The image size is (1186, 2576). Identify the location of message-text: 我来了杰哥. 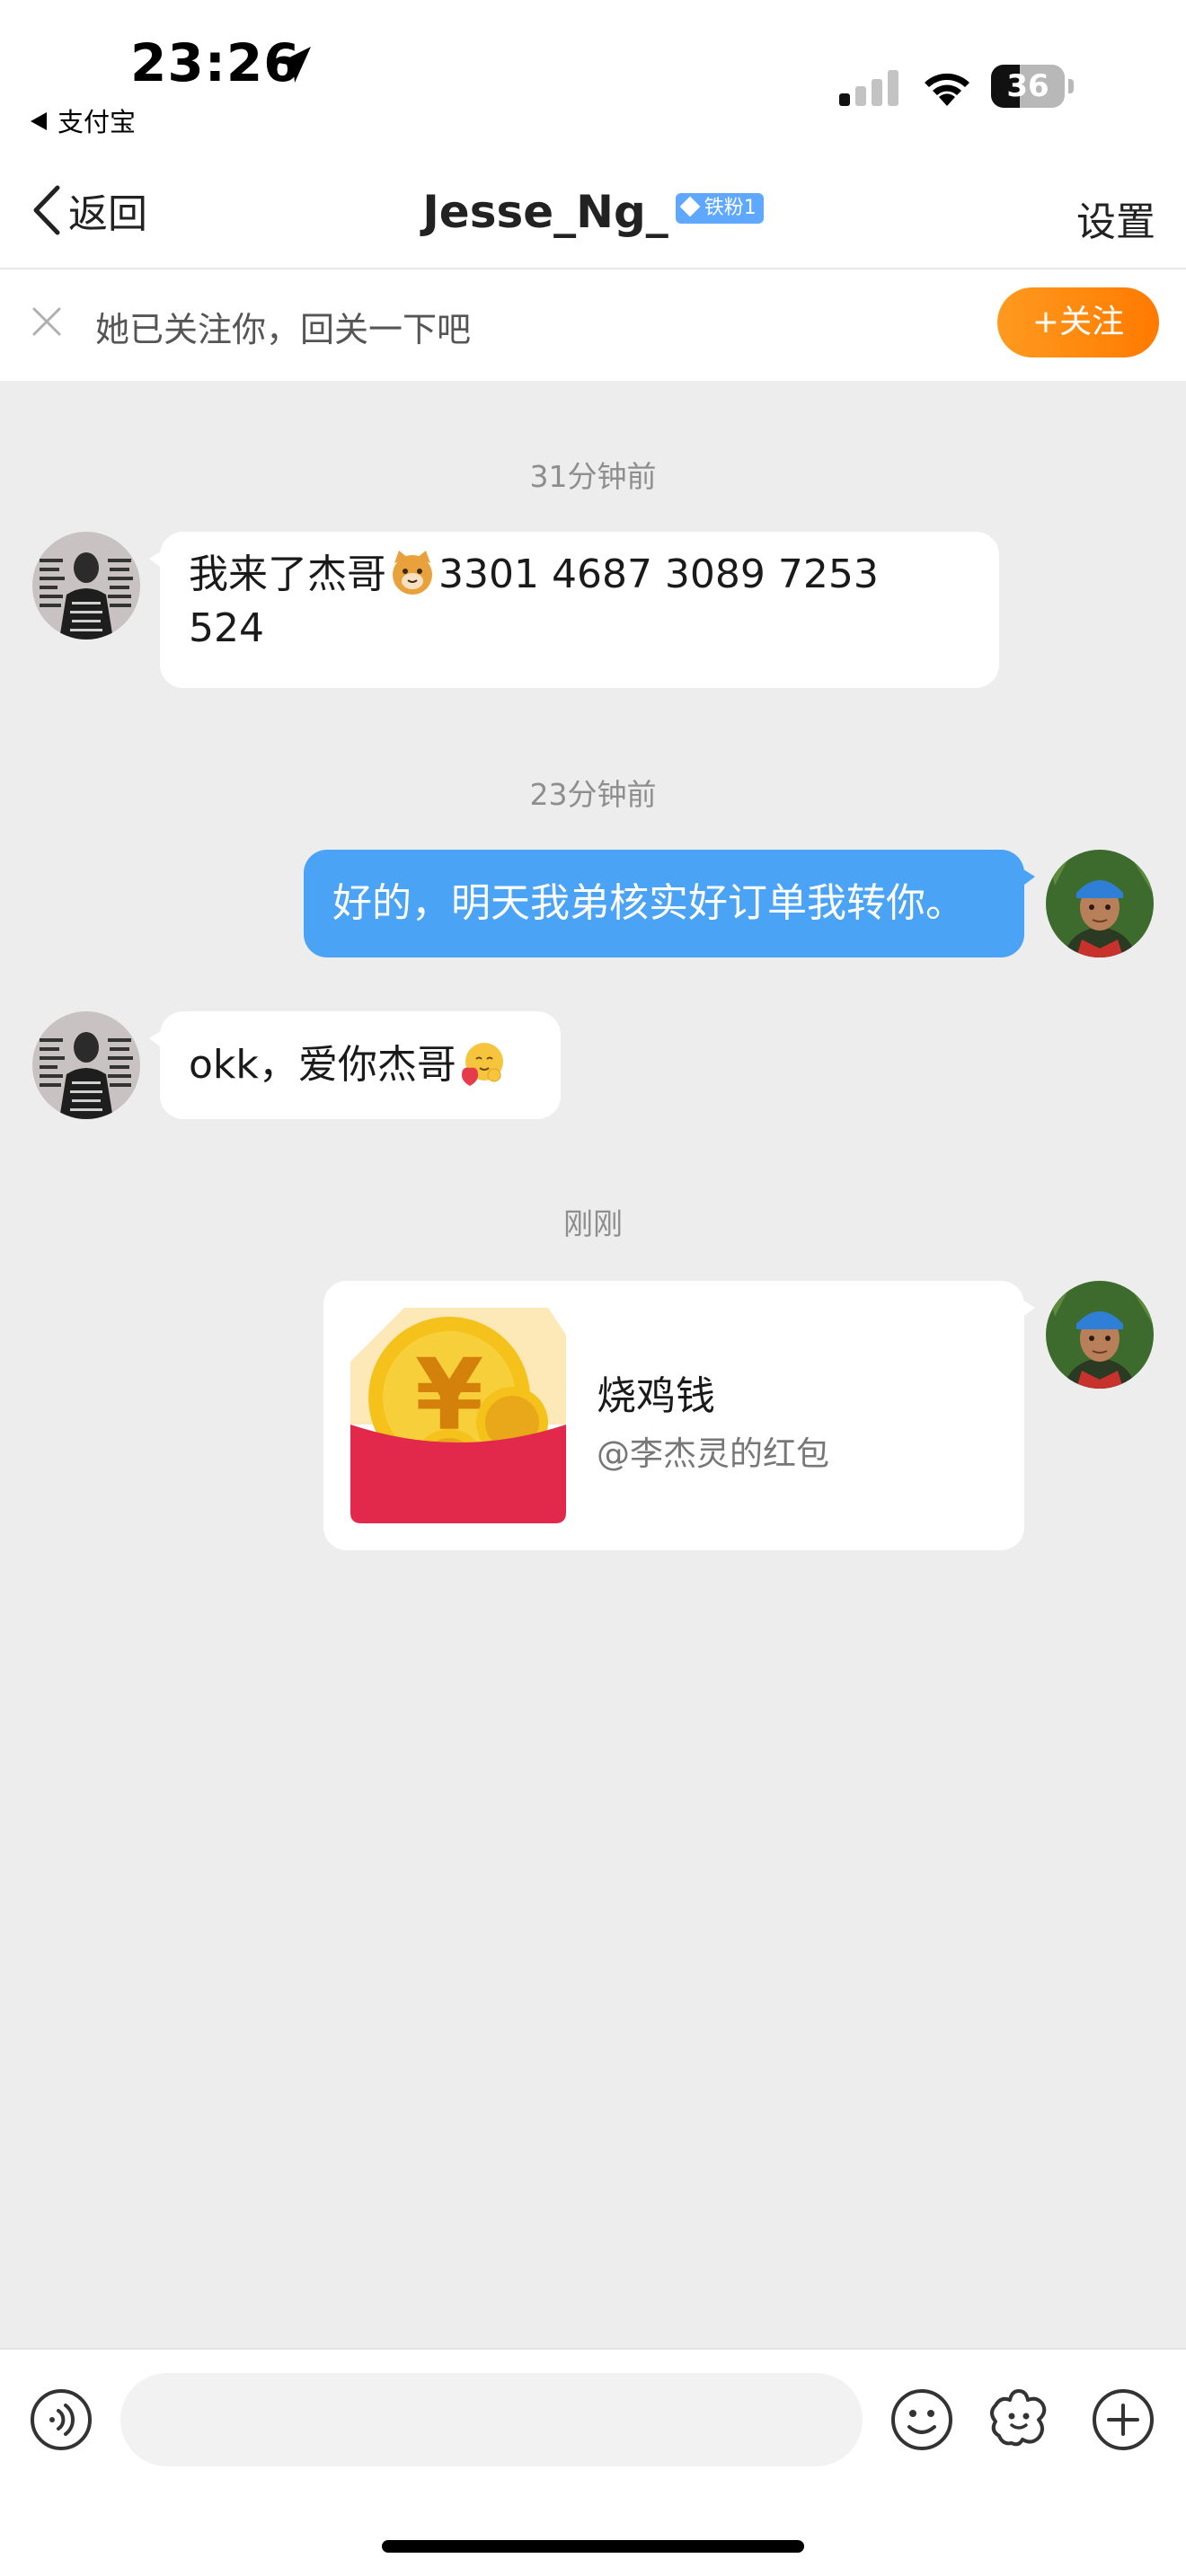
(287, 574).